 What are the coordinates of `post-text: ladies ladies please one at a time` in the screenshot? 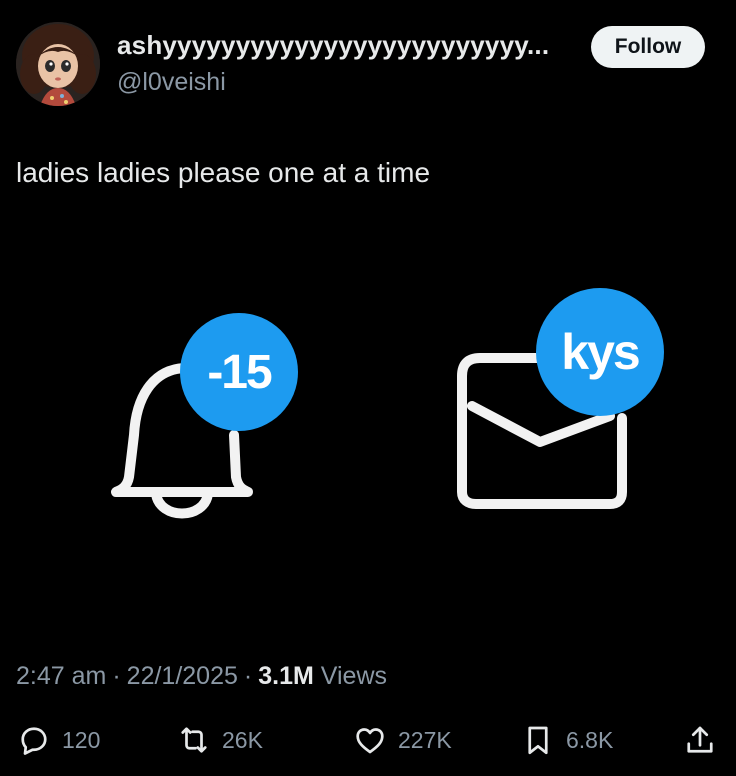 It's located at (223, 172).